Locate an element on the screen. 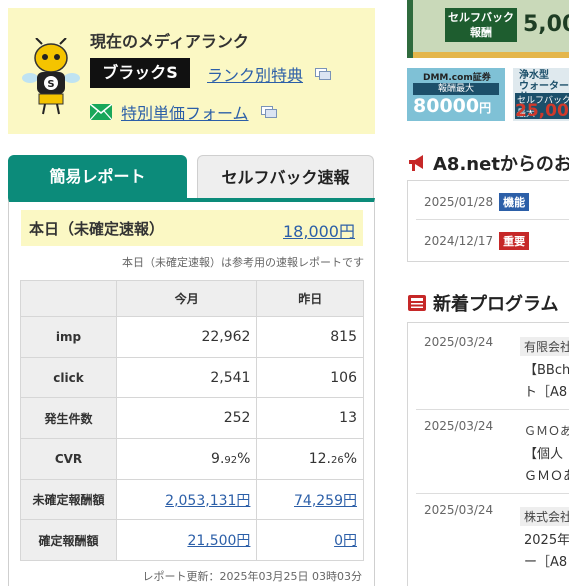  program-title-line1: 【個人 is located at coordinates (544, 454).